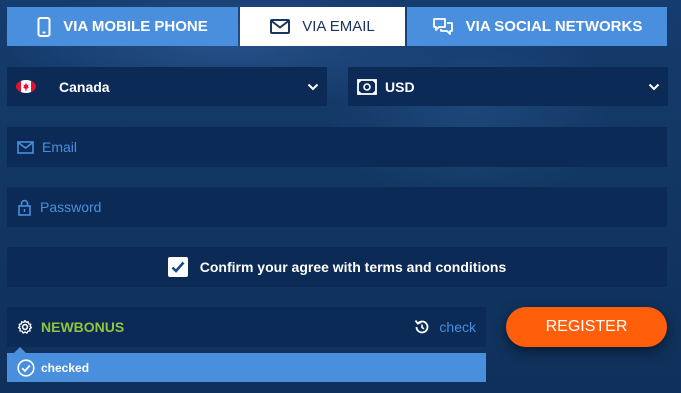 The width and height of the screenshot is (681, 393). I want to click on lock-icon, so click(24, 207).